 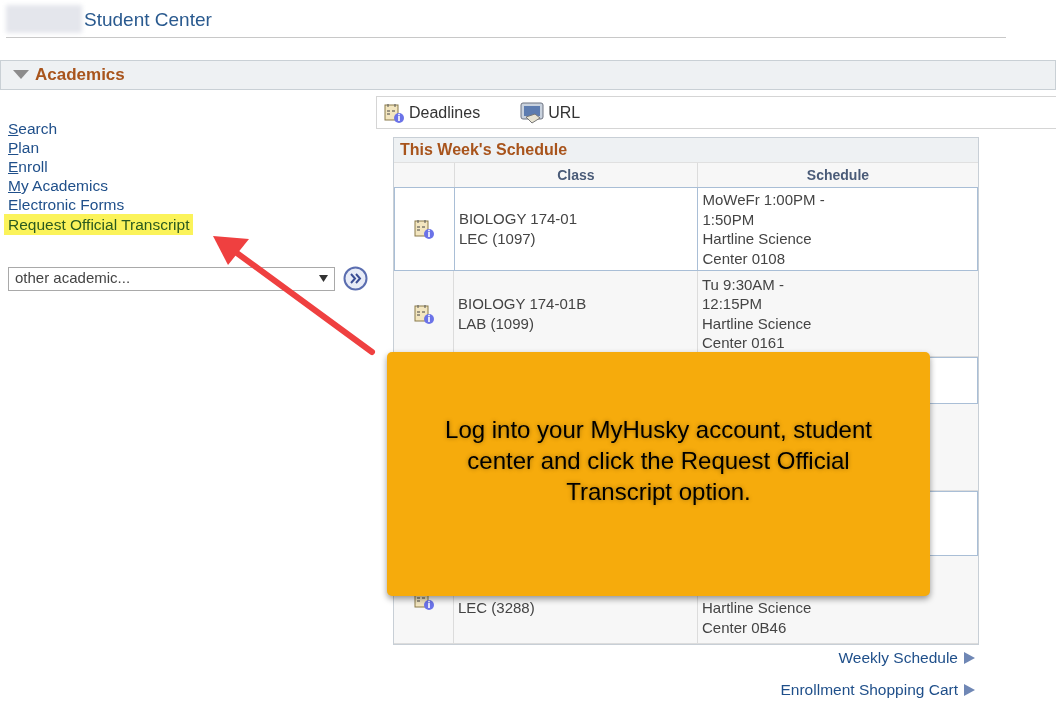 I want to click on schedule-cell-text: MoWeFr 1:00PM - 1:50PM Hartline Science Center 0108, so click(x=764, y=229).